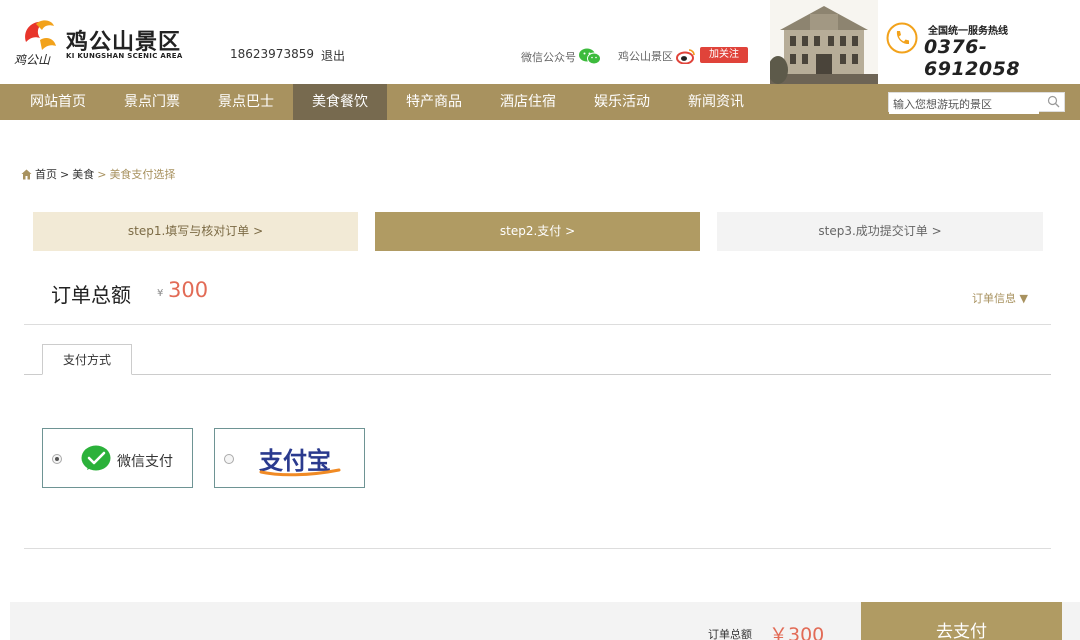  I want to click on rooster-logo-icon: 鸡公山, so click(35, 43).